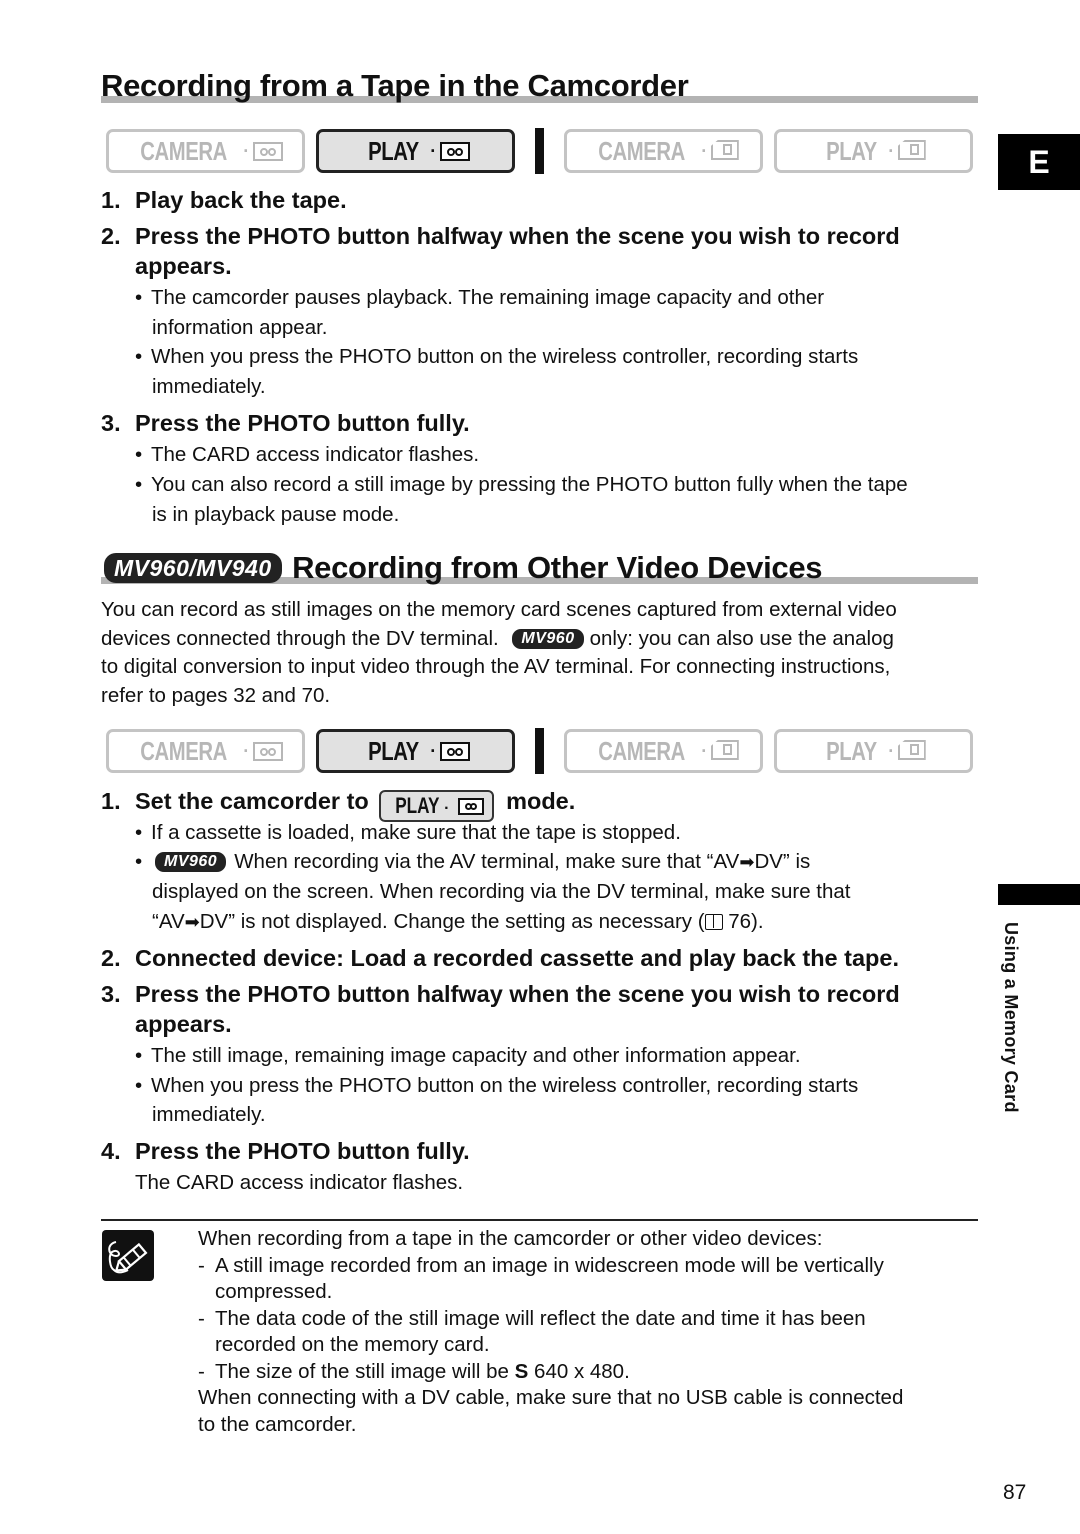  Describe the element at coordinates (111, 801) in the screenshot. I see `step-number: 1.` at that location.